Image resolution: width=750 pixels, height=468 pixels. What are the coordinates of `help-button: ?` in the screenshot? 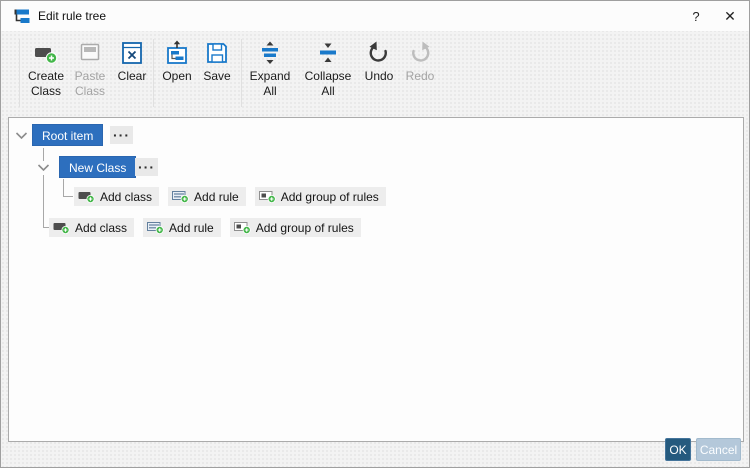 It's located at (696, 16).